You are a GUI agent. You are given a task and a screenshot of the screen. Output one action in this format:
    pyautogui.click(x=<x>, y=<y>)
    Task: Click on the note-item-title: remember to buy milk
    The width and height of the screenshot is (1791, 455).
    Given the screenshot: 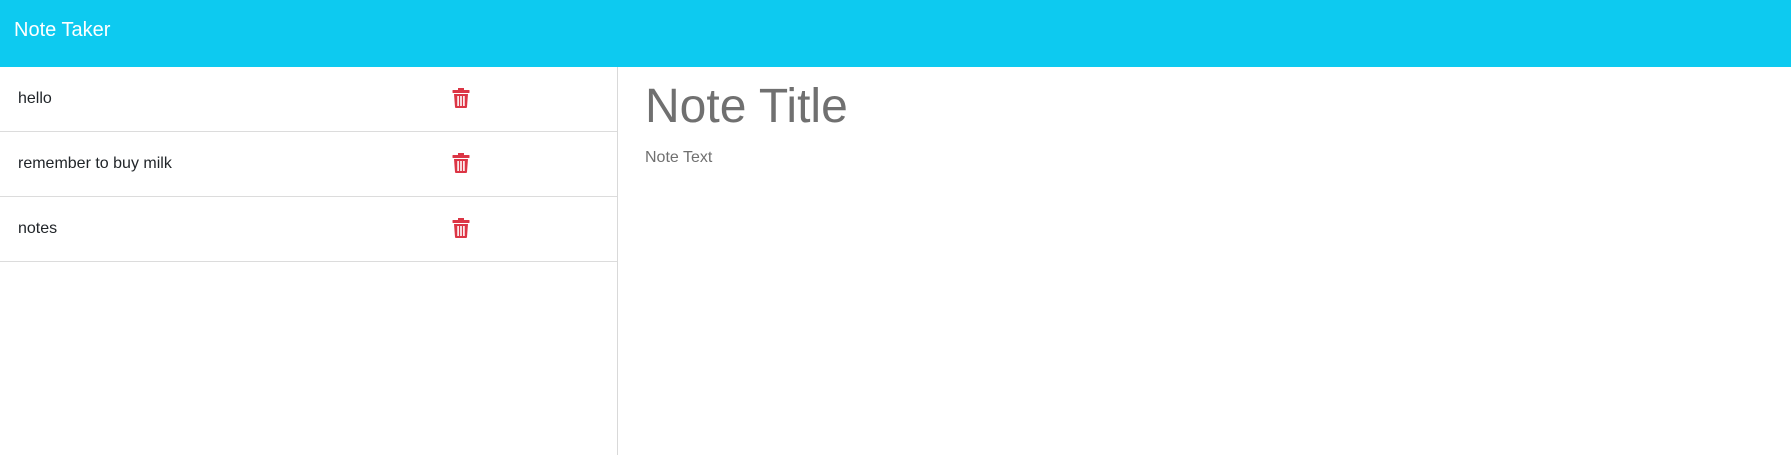 What is the action you would take?
    pyautogui.click(x=95, y=163)
    